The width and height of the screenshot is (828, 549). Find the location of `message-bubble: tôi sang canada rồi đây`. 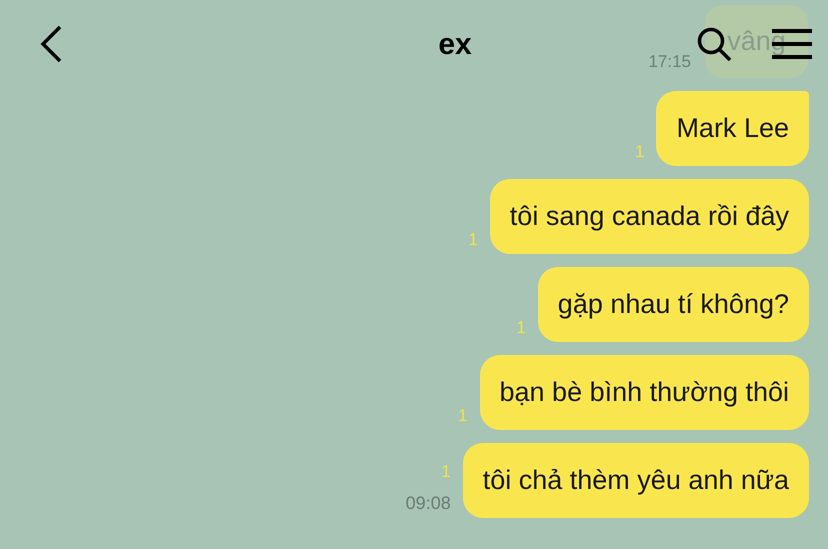

message-bubble: tôi sang canada rồi đây is located at coordinates (649, 216).